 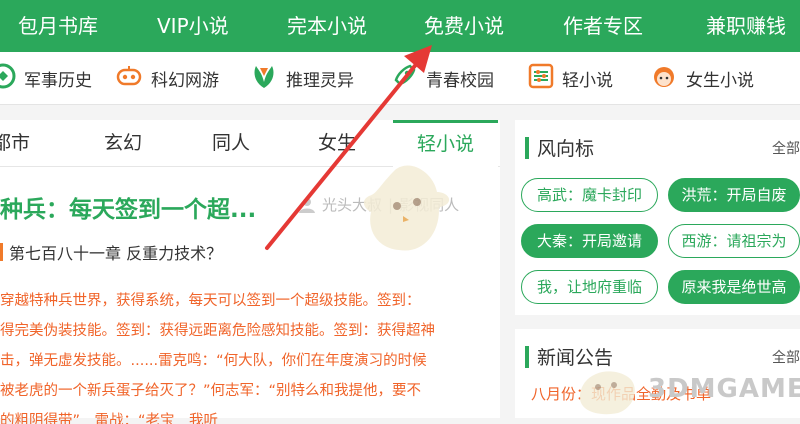 I want to click on nav-author-zone: 作者专区, so click(x=603, y=26).